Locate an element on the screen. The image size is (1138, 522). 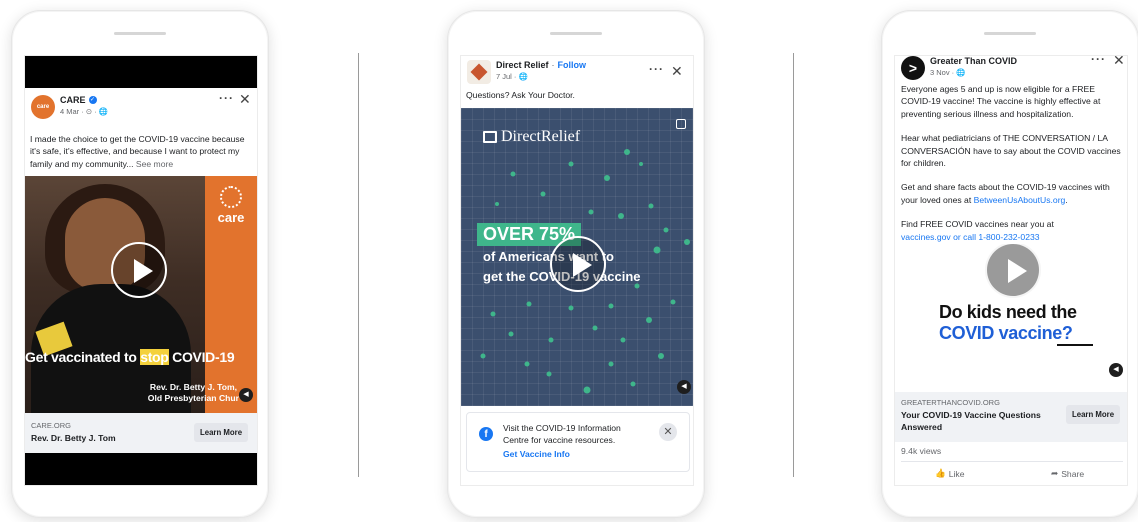
follow-link: Follow is located at coordinates (572, 65).